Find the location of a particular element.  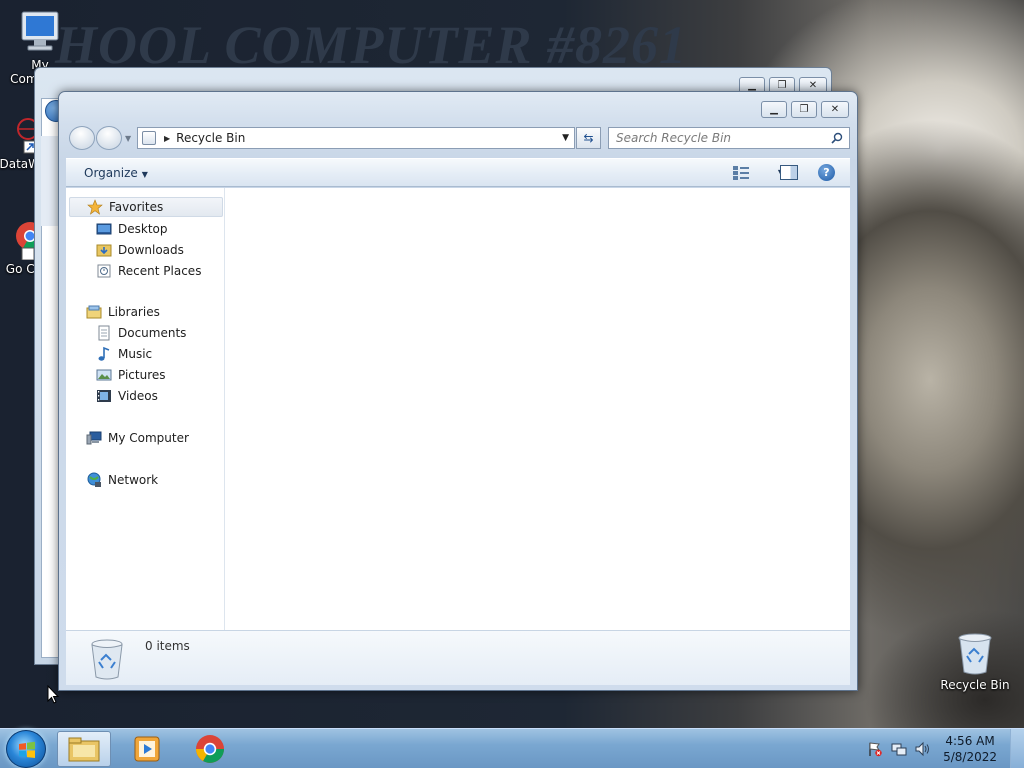

details-pane: 0 items is located at coordinates (458, 658).